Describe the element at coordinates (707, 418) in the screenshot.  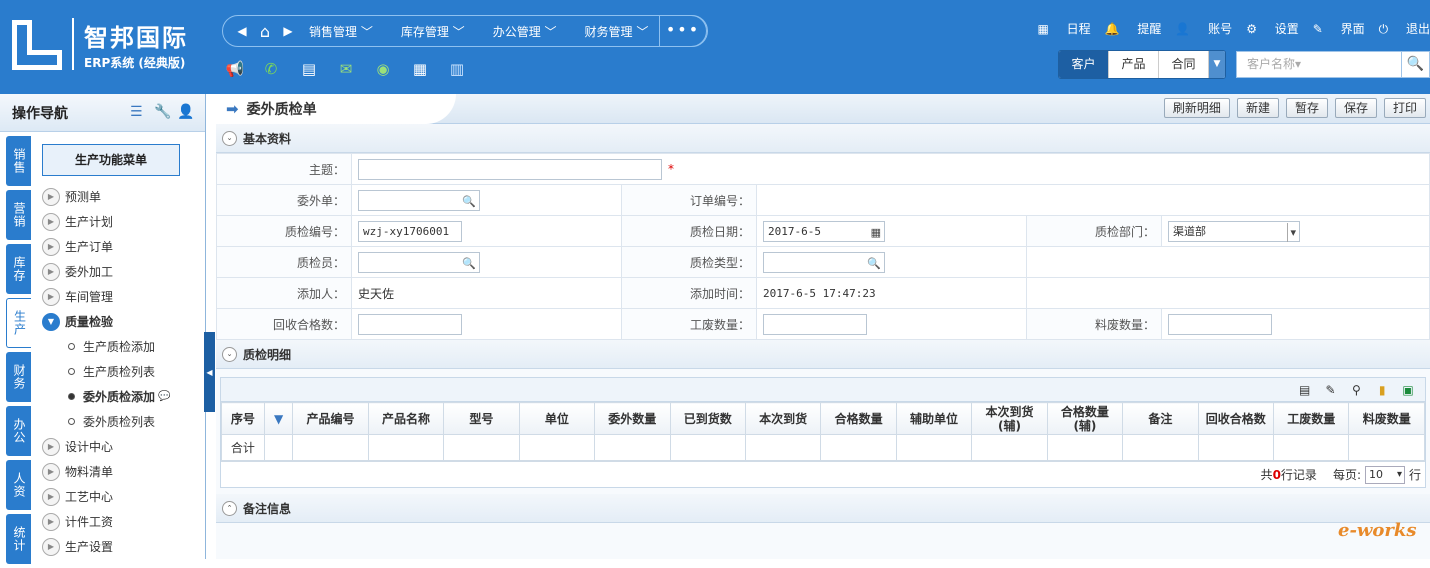
I see `column-header: 已到货数` at that location.